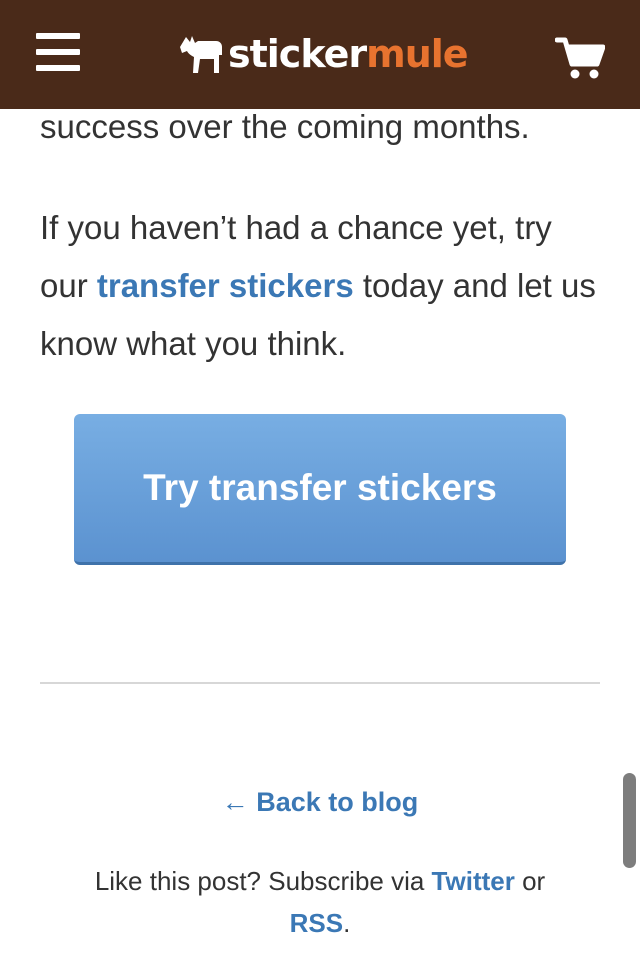 This screenshot has width=640, height=959. What do you see at coordinates (59, 53) in the screenshot?
I see `hamburger-menu-icon` at bounding box center [59, 53].